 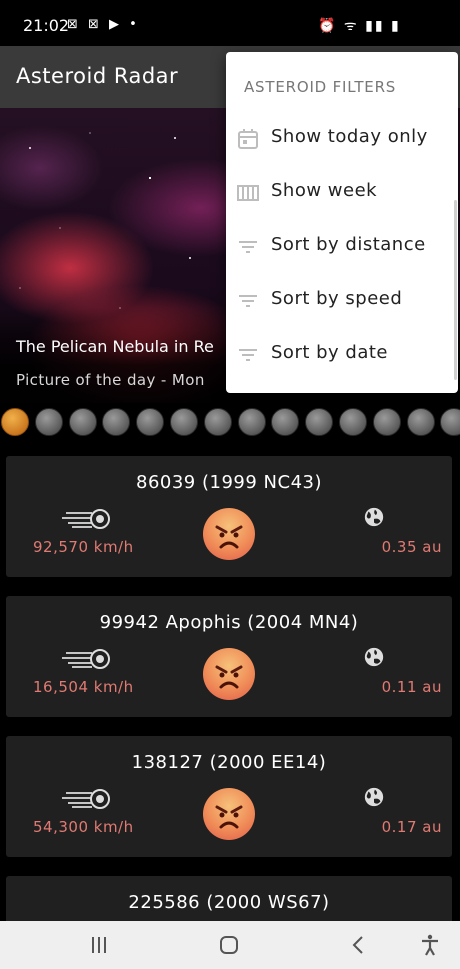 What do you see at coordinates (337, 298) in the screenshot?
I see `filter-menu-label: Sort by speed` at bounding box center [337, 298].